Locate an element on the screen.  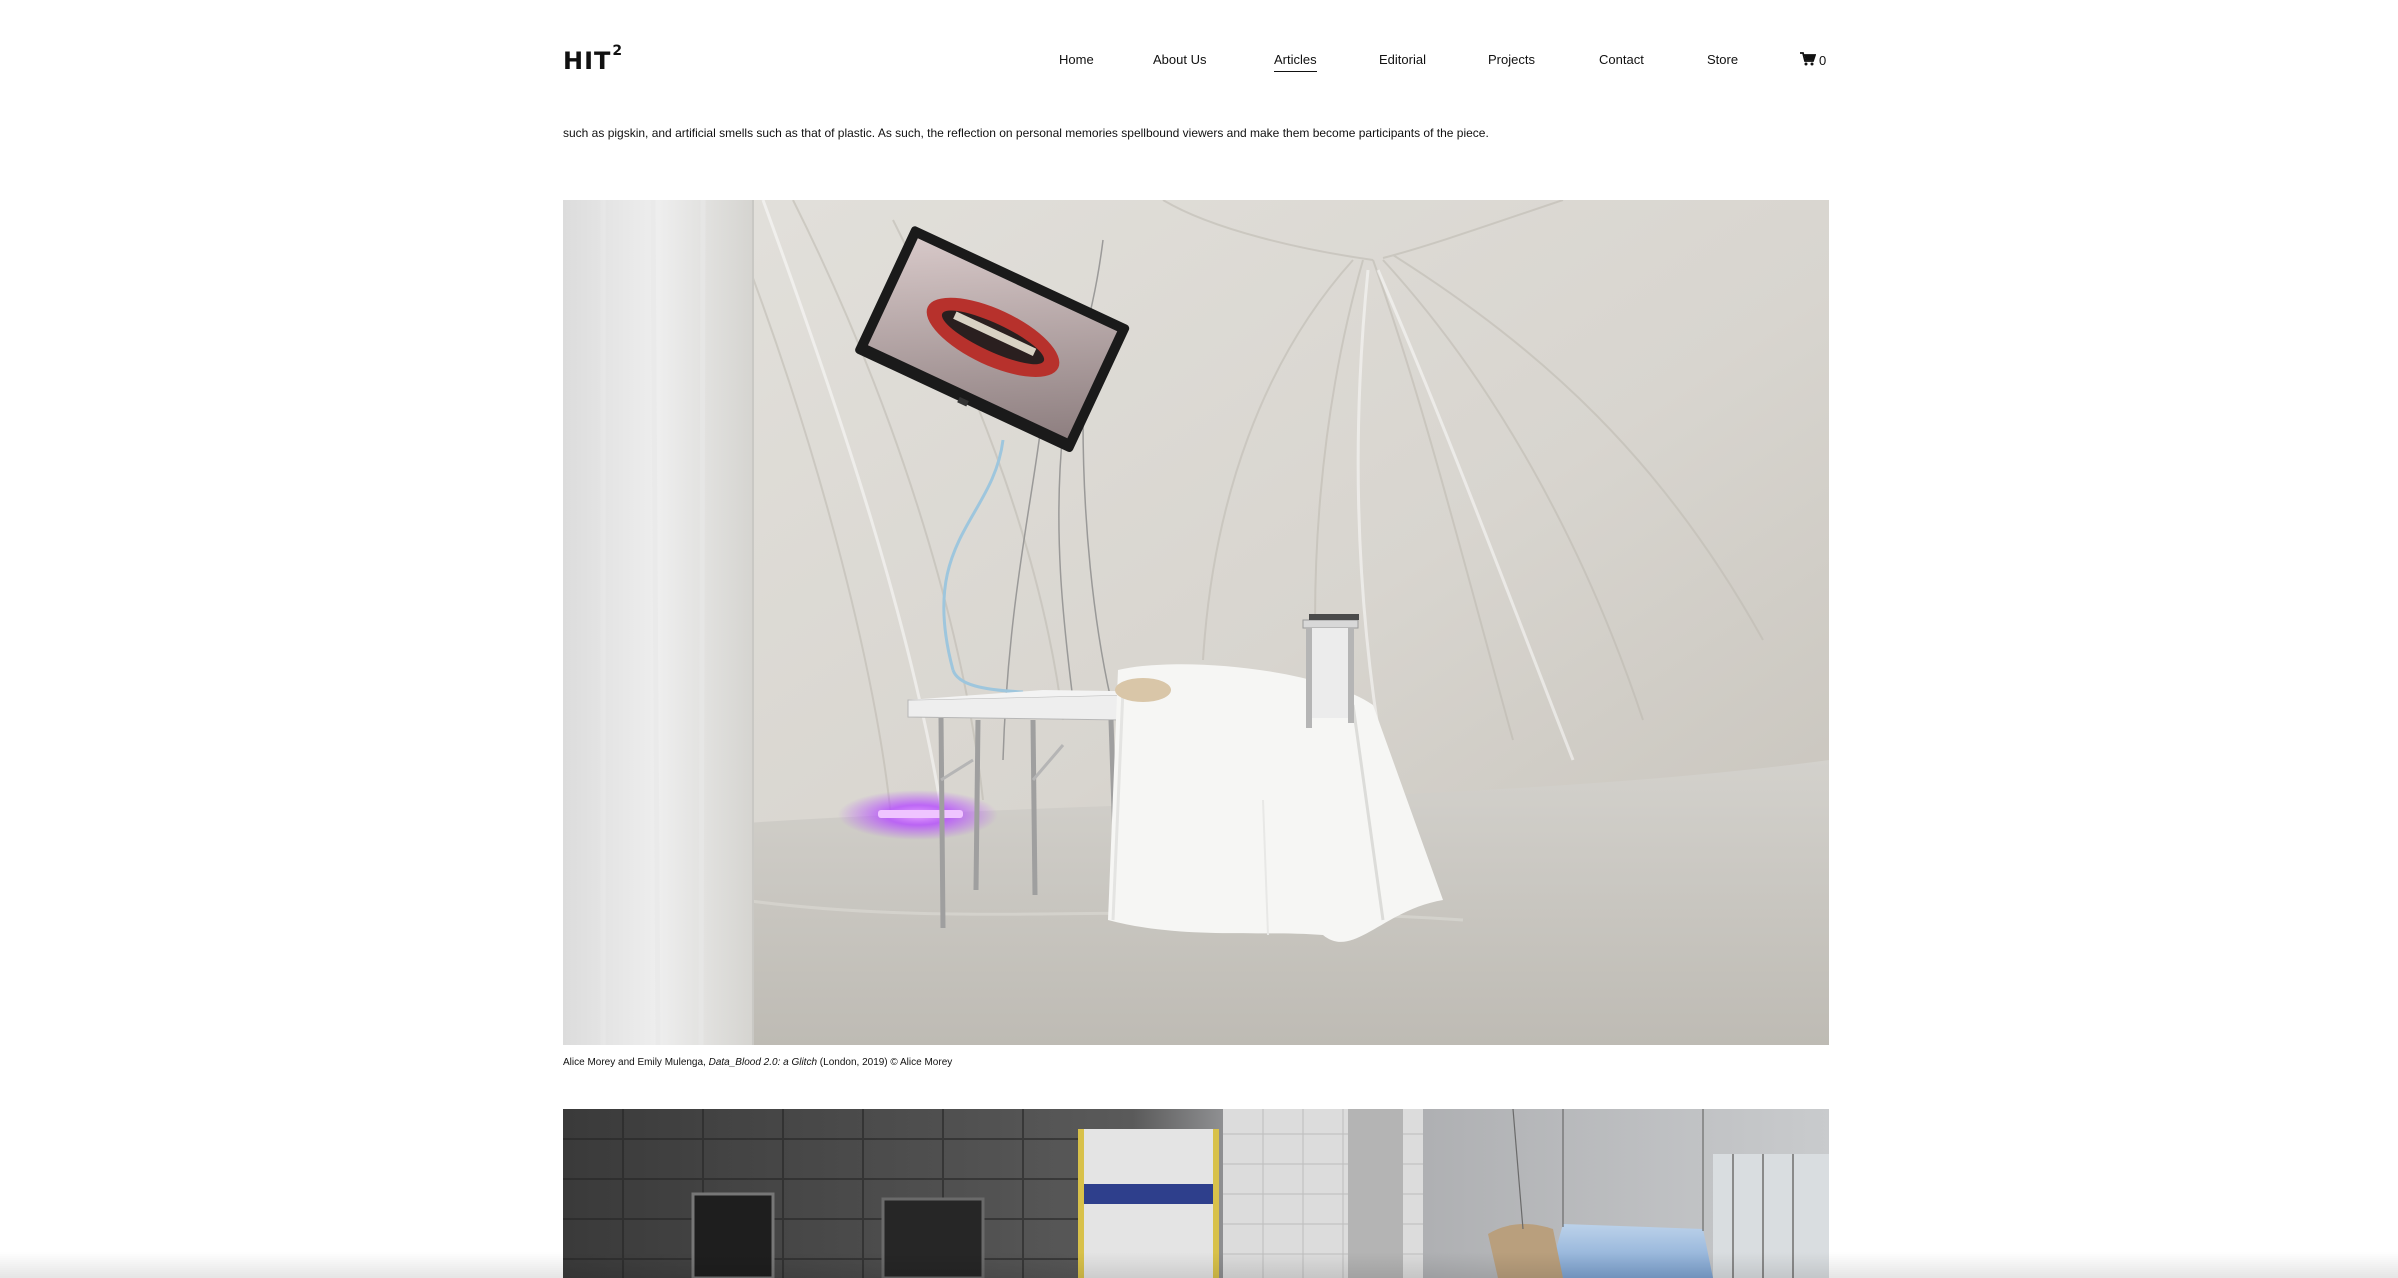
nav-store: Store is located at coordinates (1722, 59).